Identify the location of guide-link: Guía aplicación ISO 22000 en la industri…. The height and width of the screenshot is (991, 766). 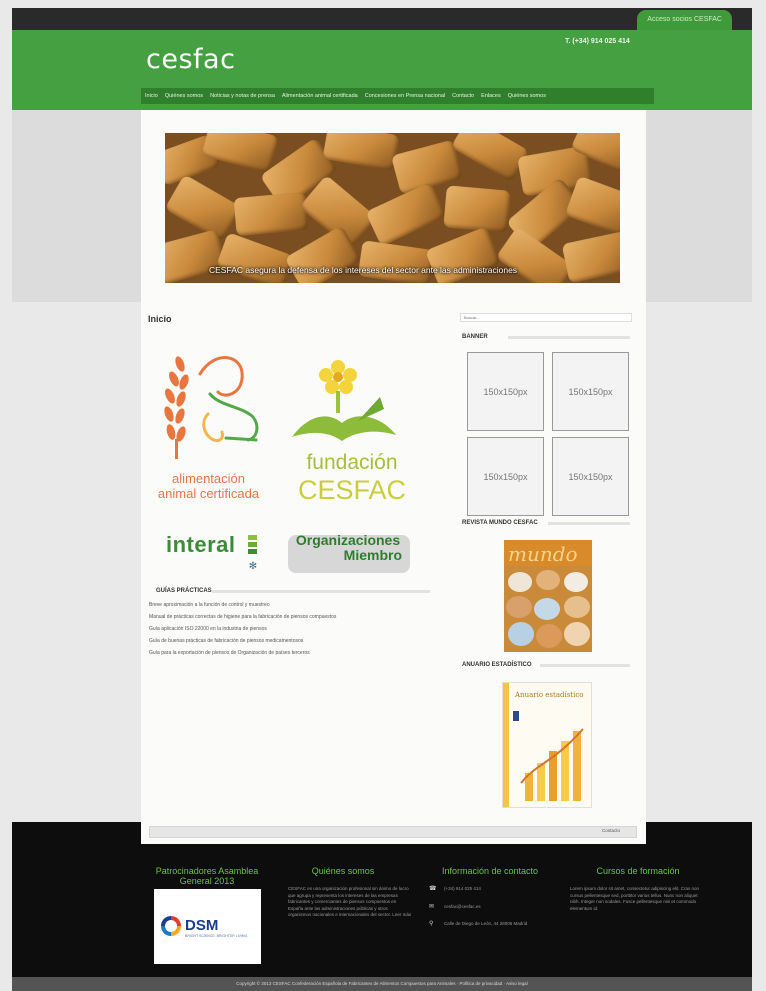
(294, 629).